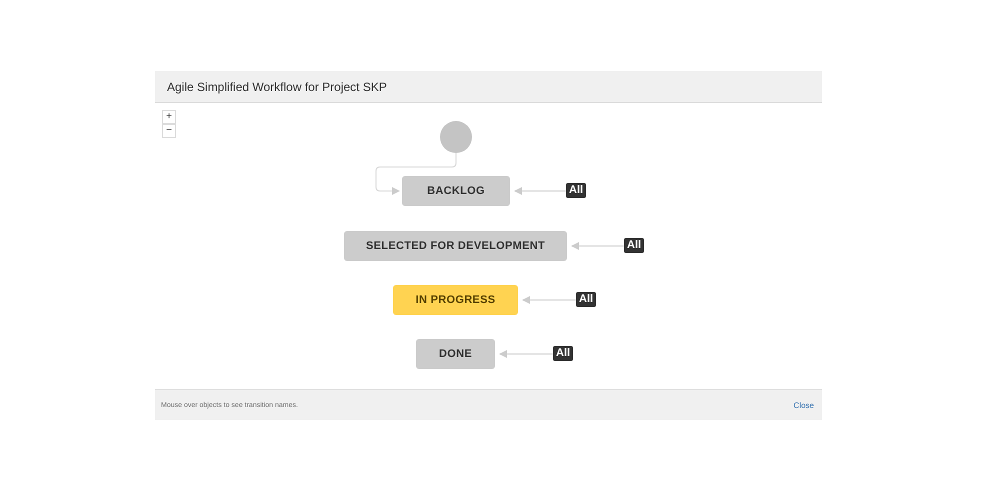  Describe the element at coordinates (169, 131) in the screenshot. I see `zoom-out-button: −` at that location.